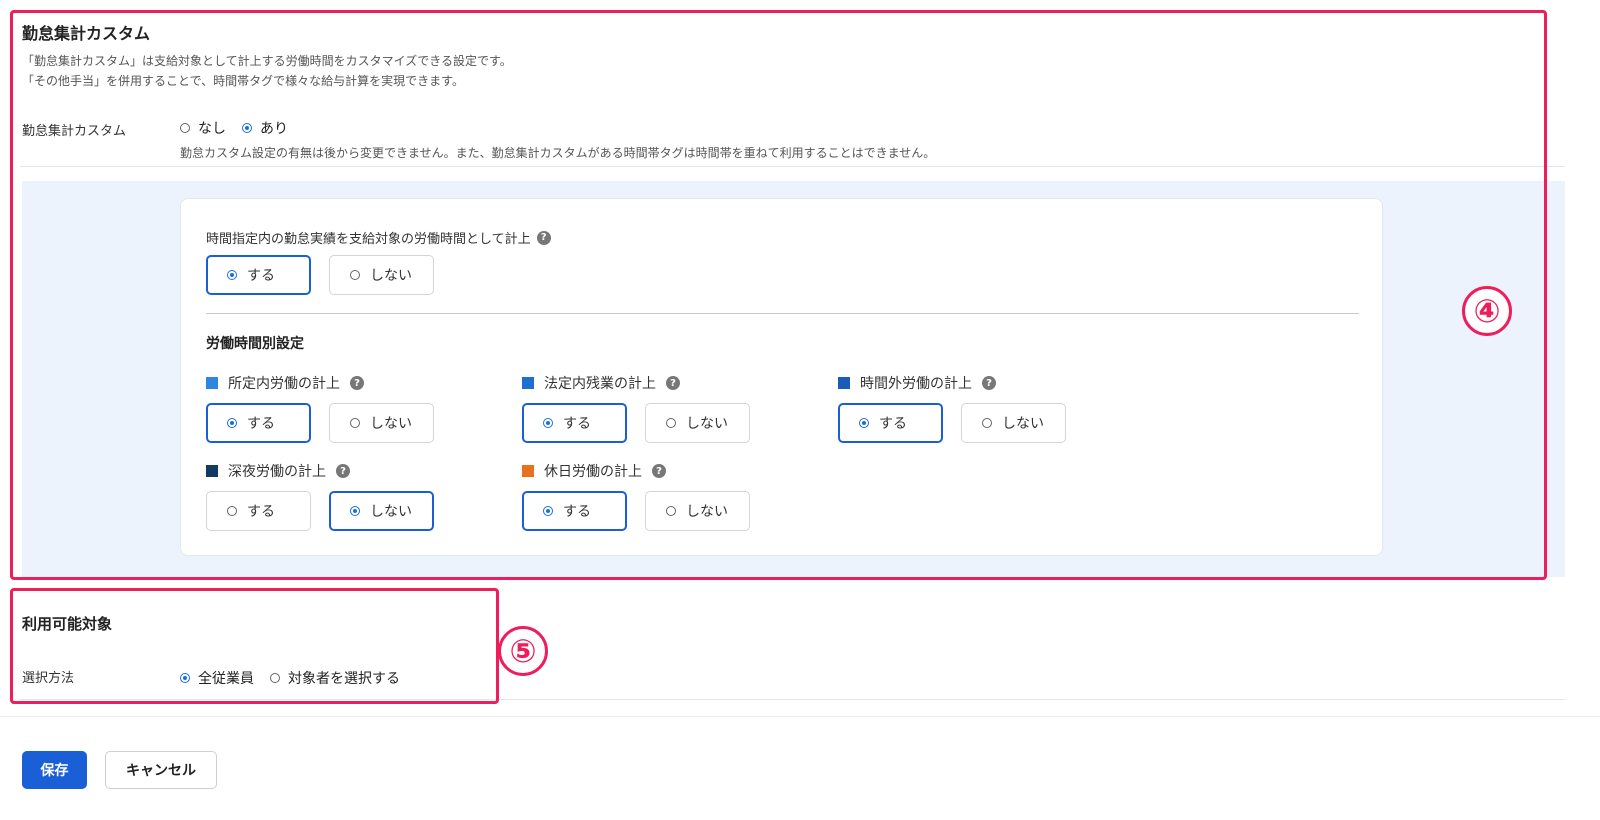  I want to click on annotation-badge-4: ④, so click(1487, 311).